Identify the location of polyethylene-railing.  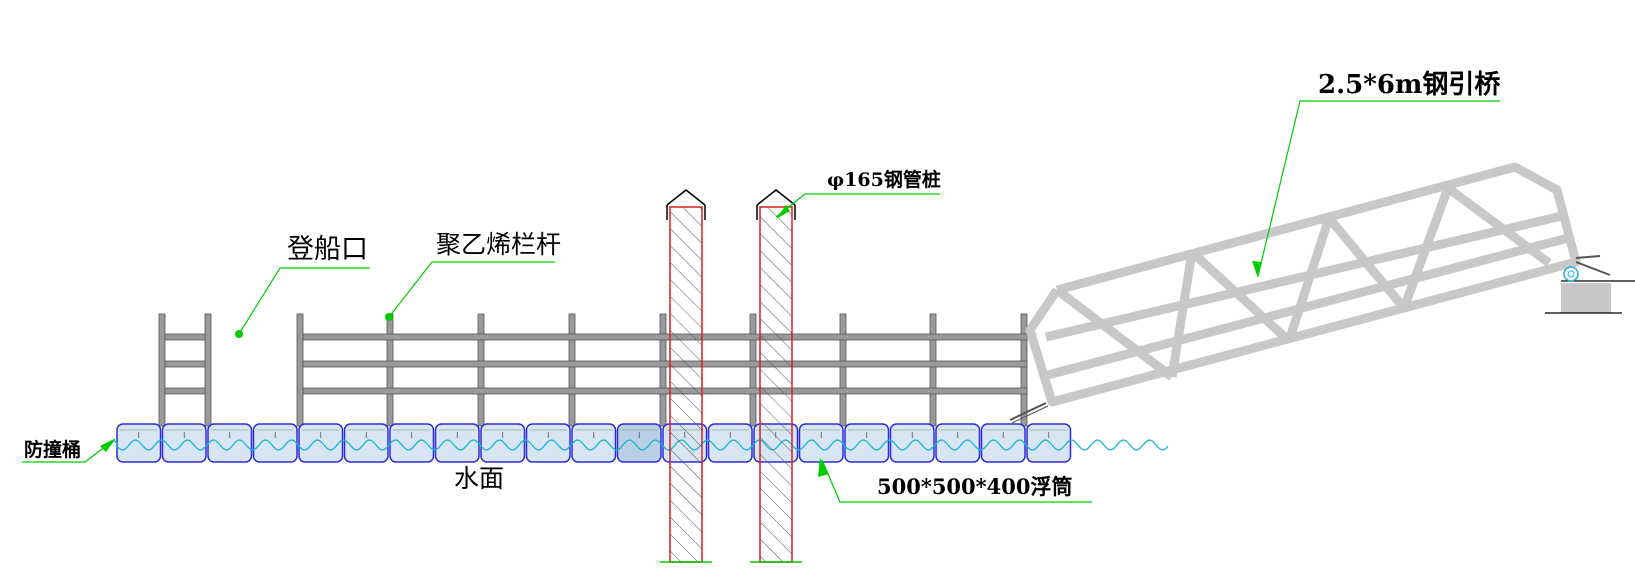
(593, 370).